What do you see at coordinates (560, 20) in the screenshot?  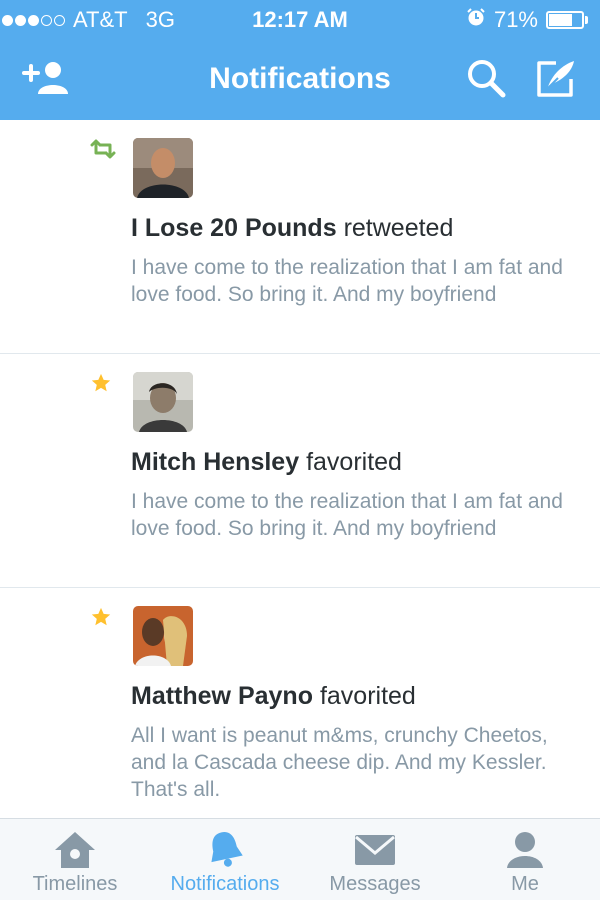 I see `battery-fill` at bounding box center [560, 20].